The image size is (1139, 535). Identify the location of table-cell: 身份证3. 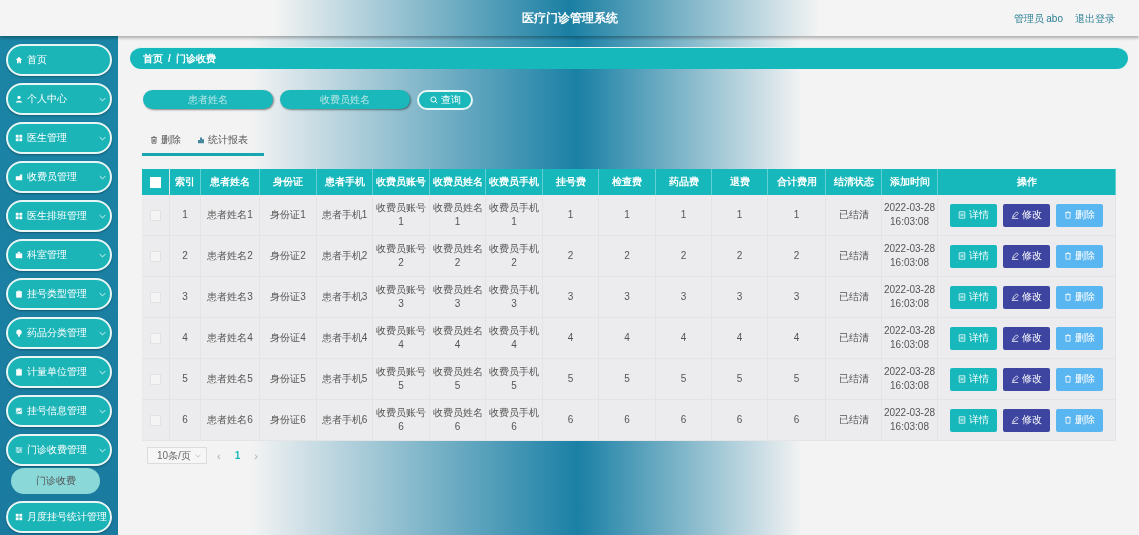
(288, 297).